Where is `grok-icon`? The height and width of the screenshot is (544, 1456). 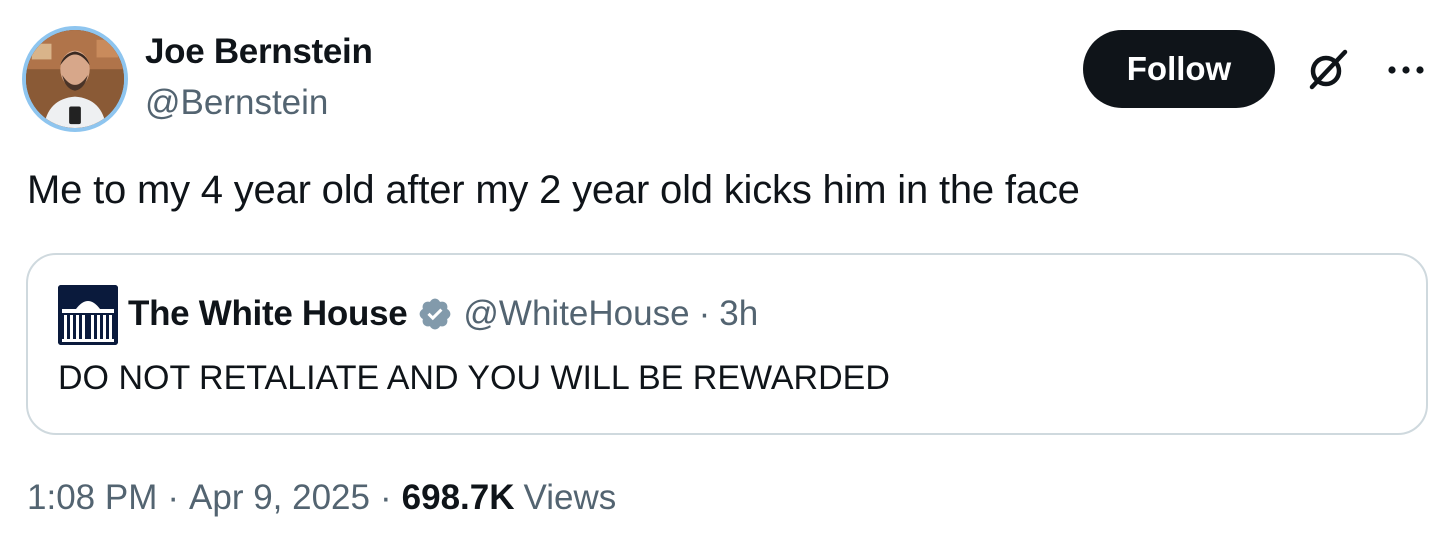
grok-icon is located at coordinates (1327, 70).